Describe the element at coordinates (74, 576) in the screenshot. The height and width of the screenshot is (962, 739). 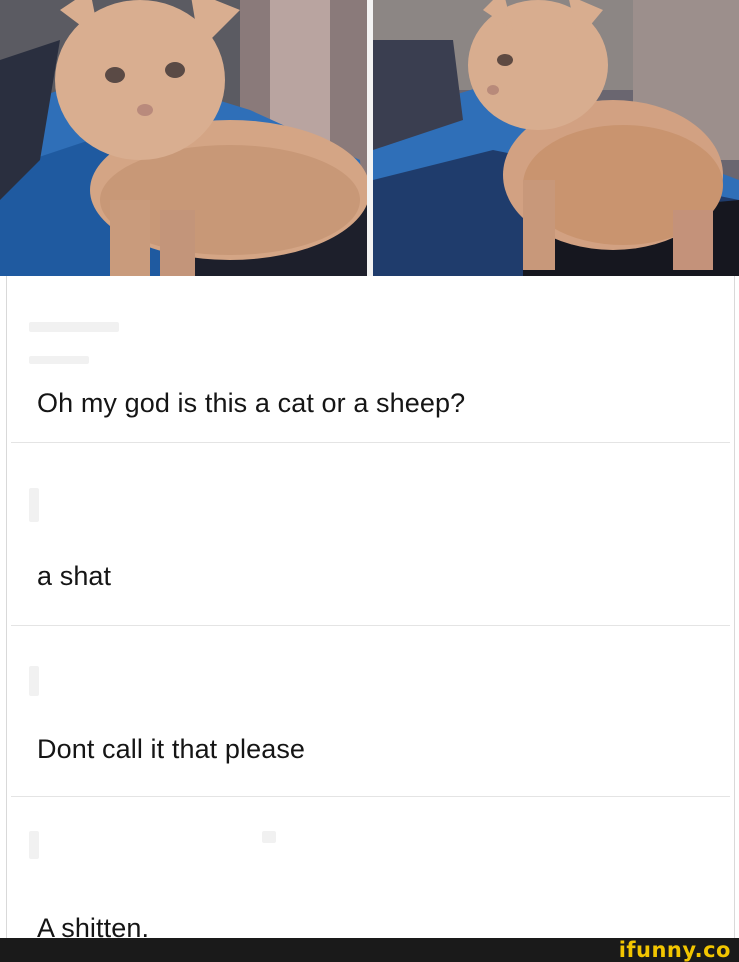
I see `comment-text: a shat` at that location.